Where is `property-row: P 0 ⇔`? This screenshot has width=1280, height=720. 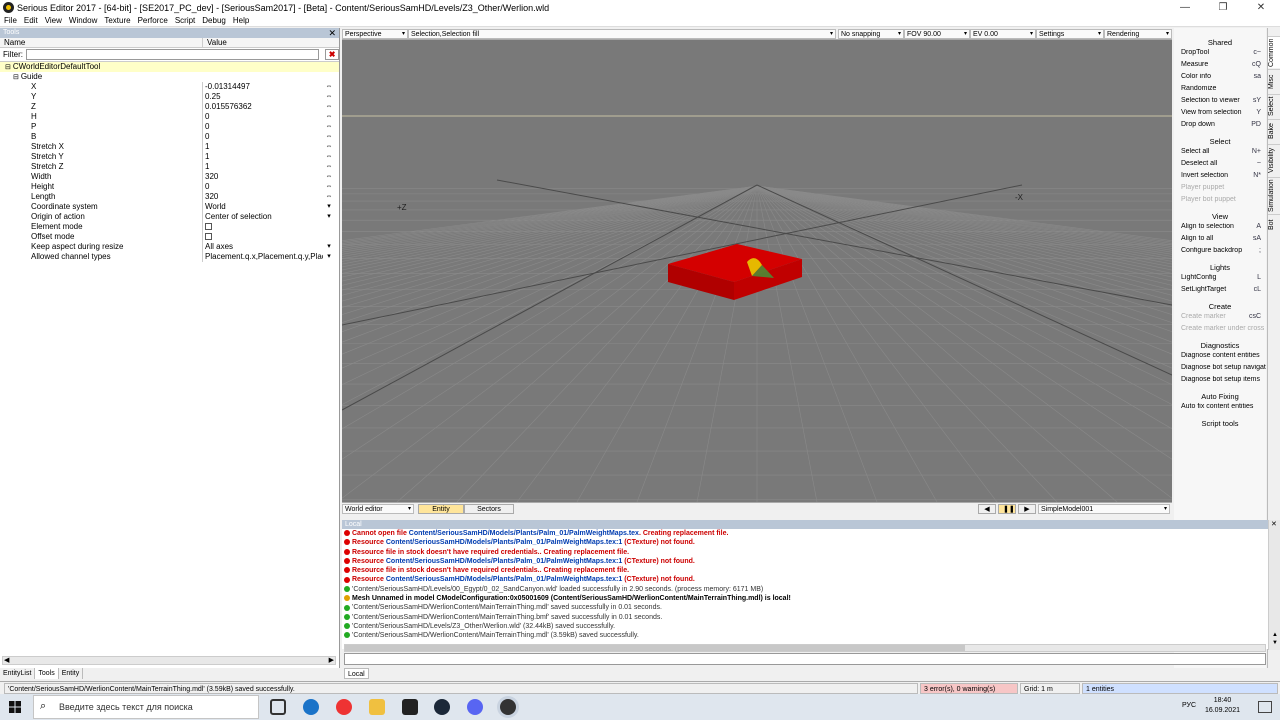
property-row: P 0 ⇔ is located at coordinates (169, 127).